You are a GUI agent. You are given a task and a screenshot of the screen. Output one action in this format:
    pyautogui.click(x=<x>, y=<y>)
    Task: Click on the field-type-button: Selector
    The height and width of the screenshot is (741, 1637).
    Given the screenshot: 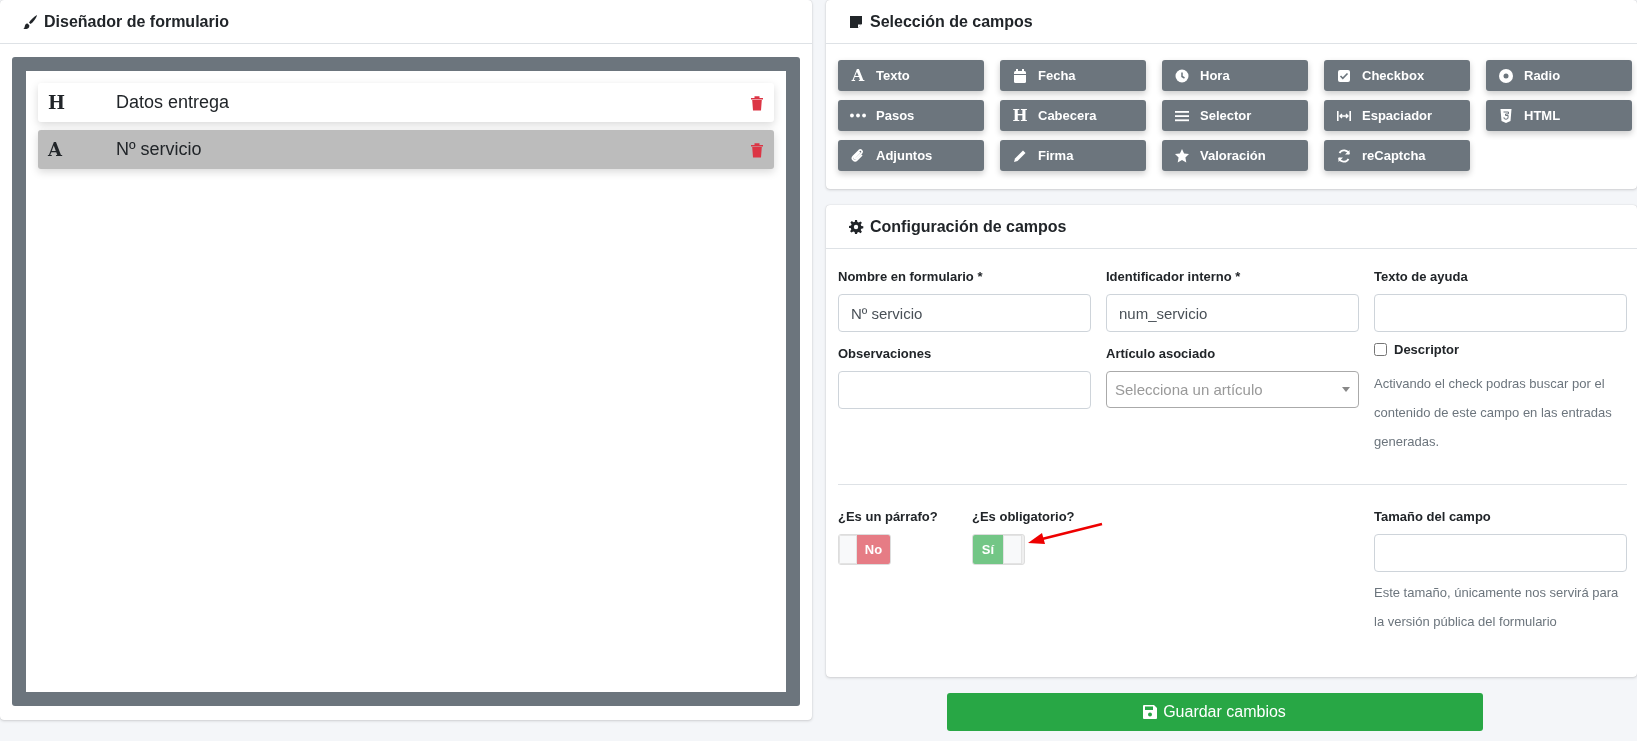 What is the action you would take?
    pyautogui.click(x=1235, y=115)
    